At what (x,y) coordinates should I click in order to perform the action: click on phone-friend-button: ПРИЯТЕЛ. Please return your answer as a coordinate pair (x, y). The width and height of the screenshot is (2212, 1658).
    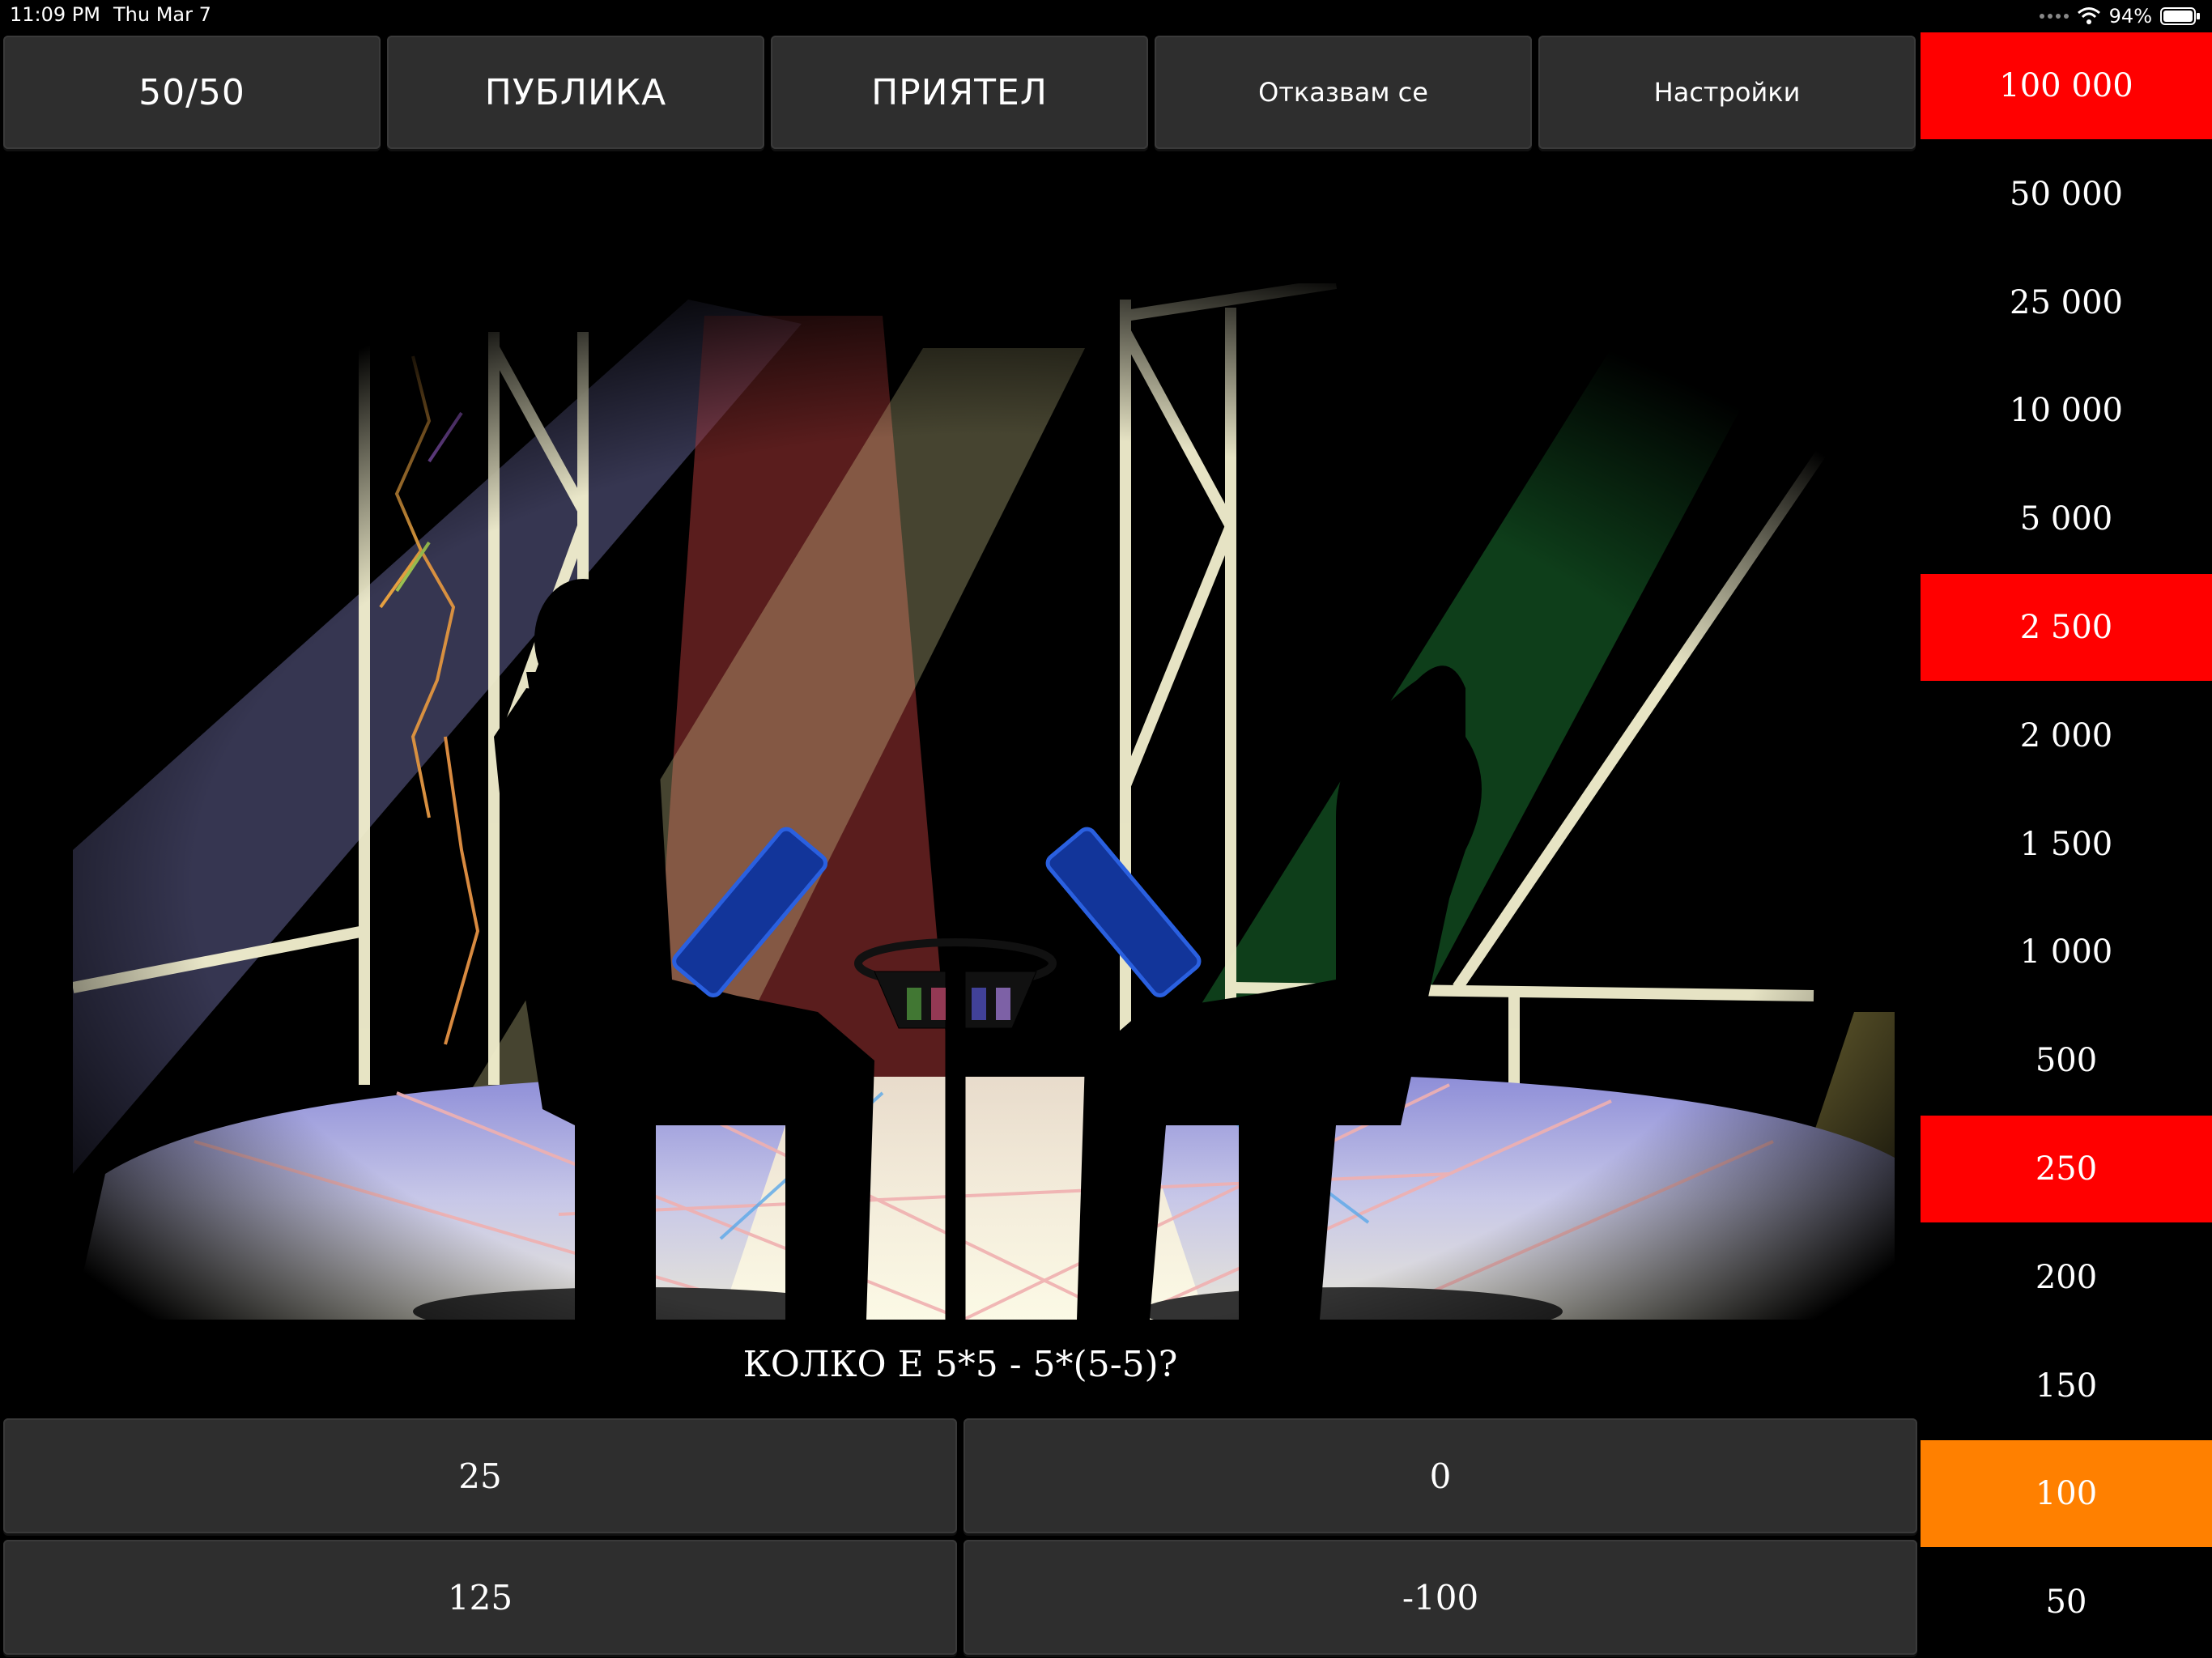
    Looking at the image, I should click on (960, 92).